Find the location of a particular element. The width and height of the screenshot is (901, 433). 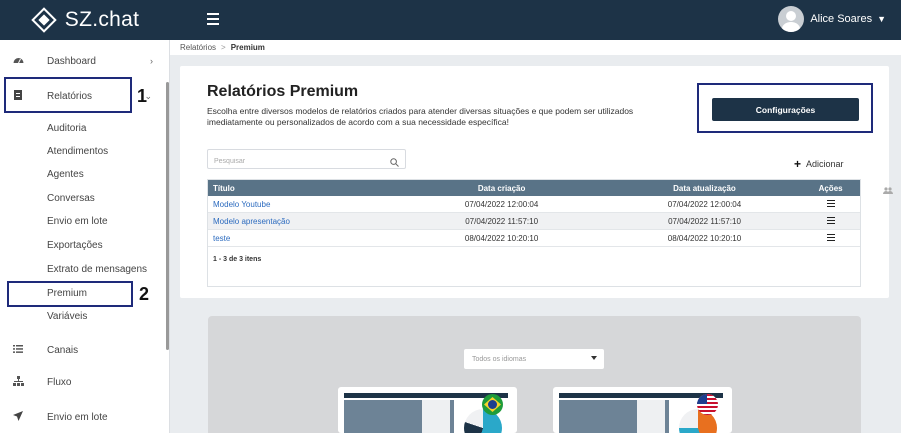

user-name: Alice Soares is located at coordinates (841, 19).